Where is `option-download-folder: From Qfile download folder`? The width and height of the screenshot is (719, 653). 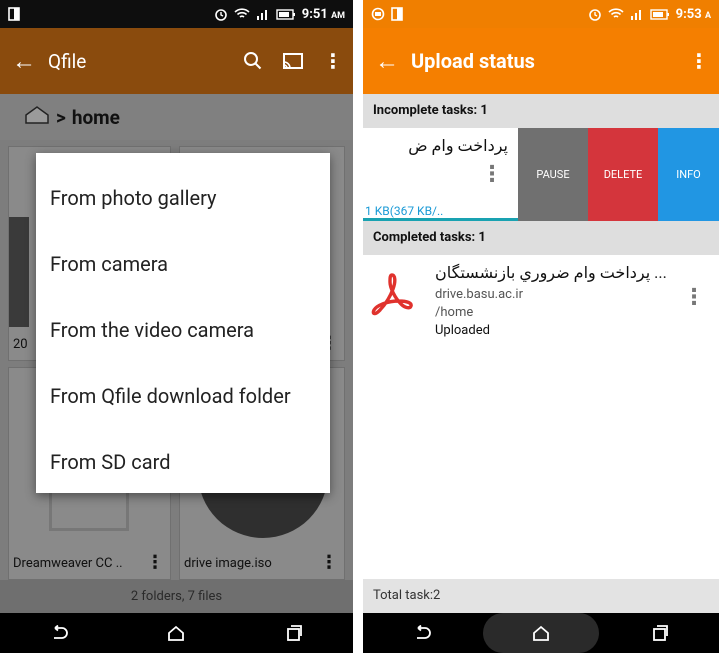
option-download-folder: From Qfile download folder is located at coordinates (183, 396).